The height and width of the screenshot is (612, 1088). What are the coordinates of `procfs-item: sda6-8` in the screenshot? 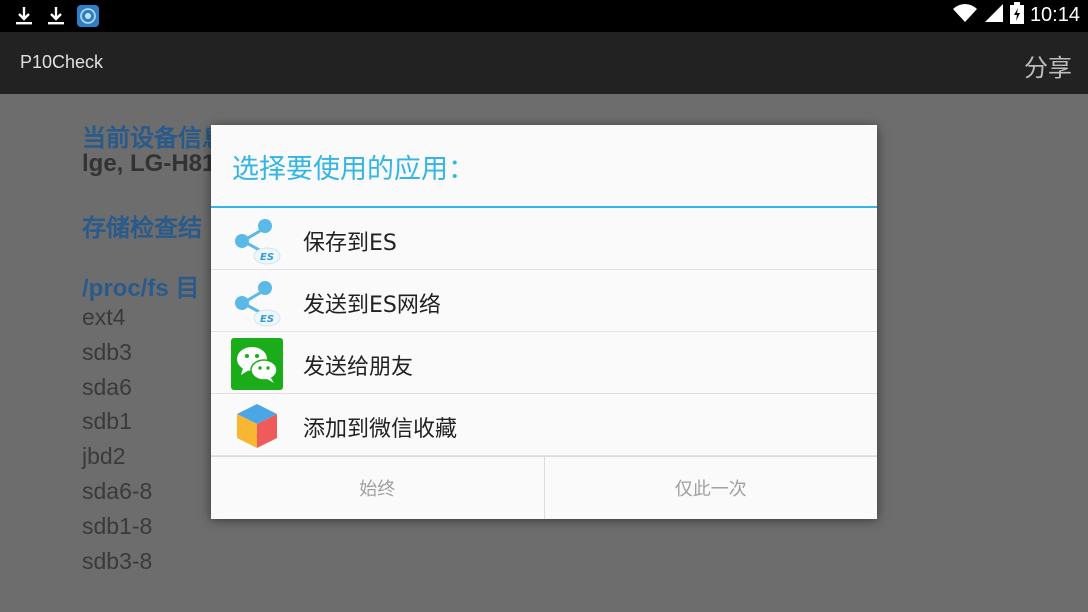 It's located at (117, 491).